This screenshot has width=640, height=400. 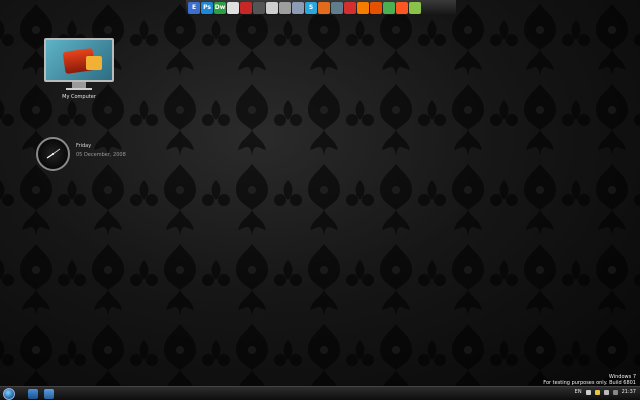 What do you see at coordinates (588, 392) in the screenshot?
I see `network-icon` at bounding box center [588, 392].